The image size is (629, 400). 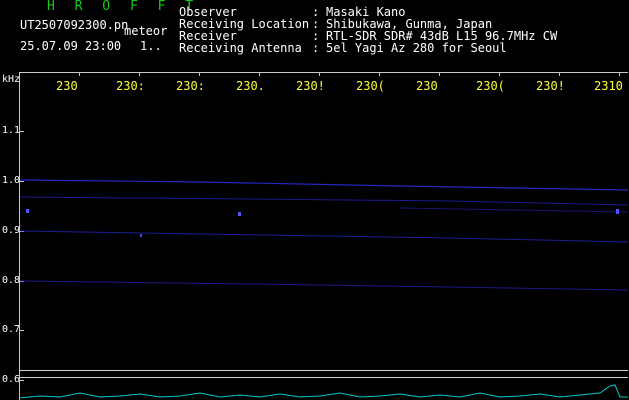 What do you see at coordinates (349, 74) in the screenshot?
I see `x-tick-marks` at bounding box center [349, 74].